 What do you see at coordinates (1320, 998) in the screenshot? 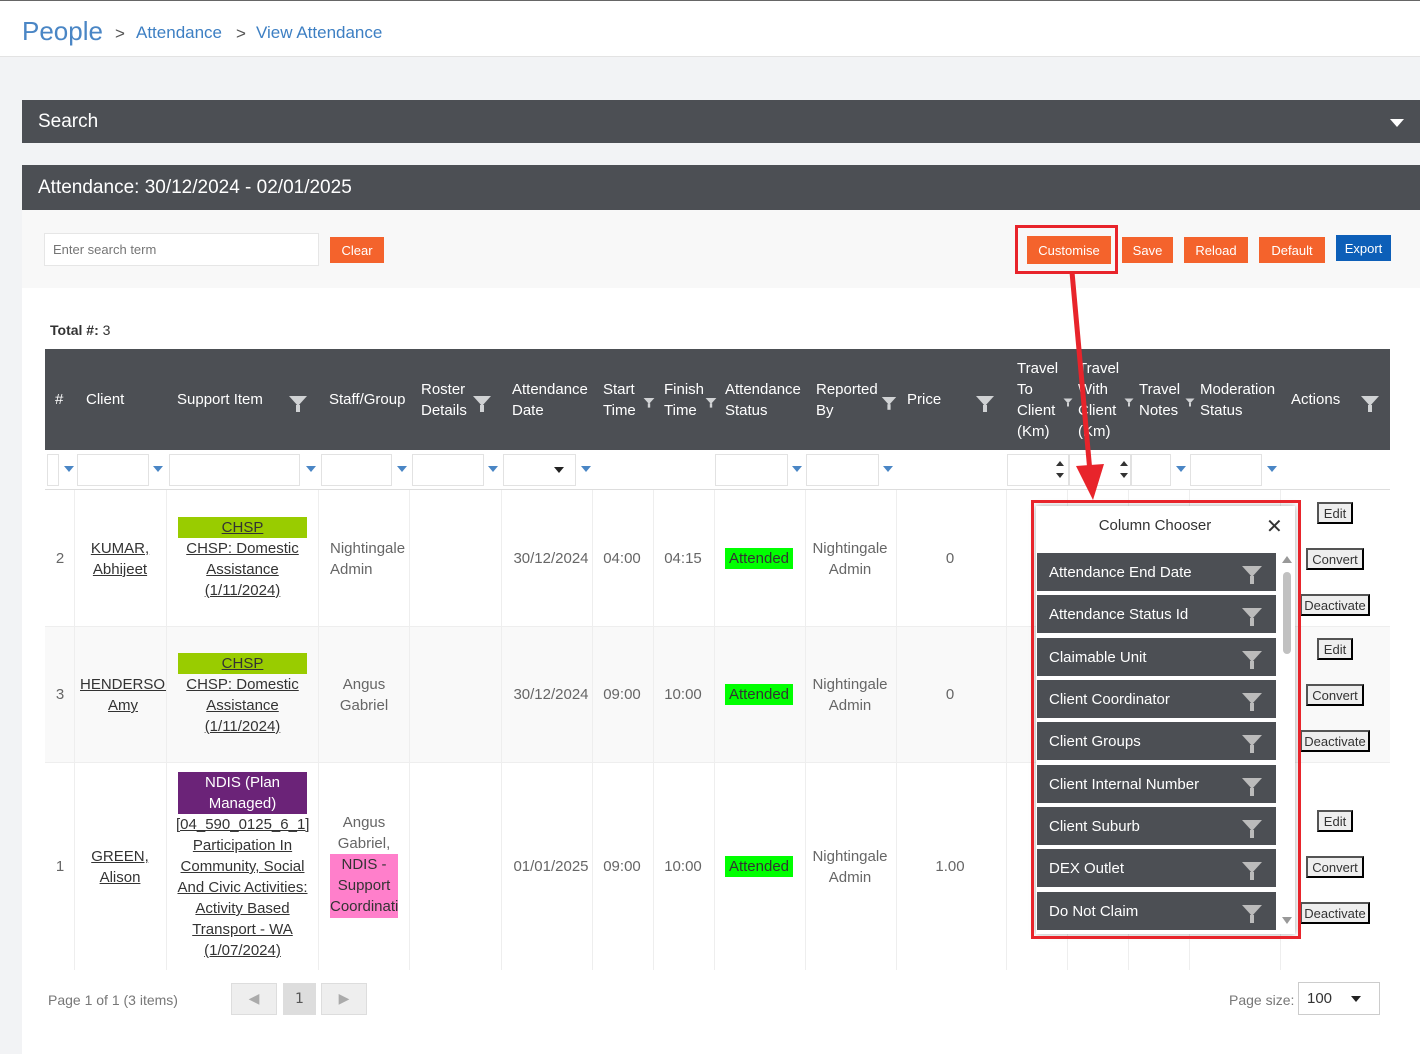
I see `page-size-value: 100` at bounding box center [1320, 998].